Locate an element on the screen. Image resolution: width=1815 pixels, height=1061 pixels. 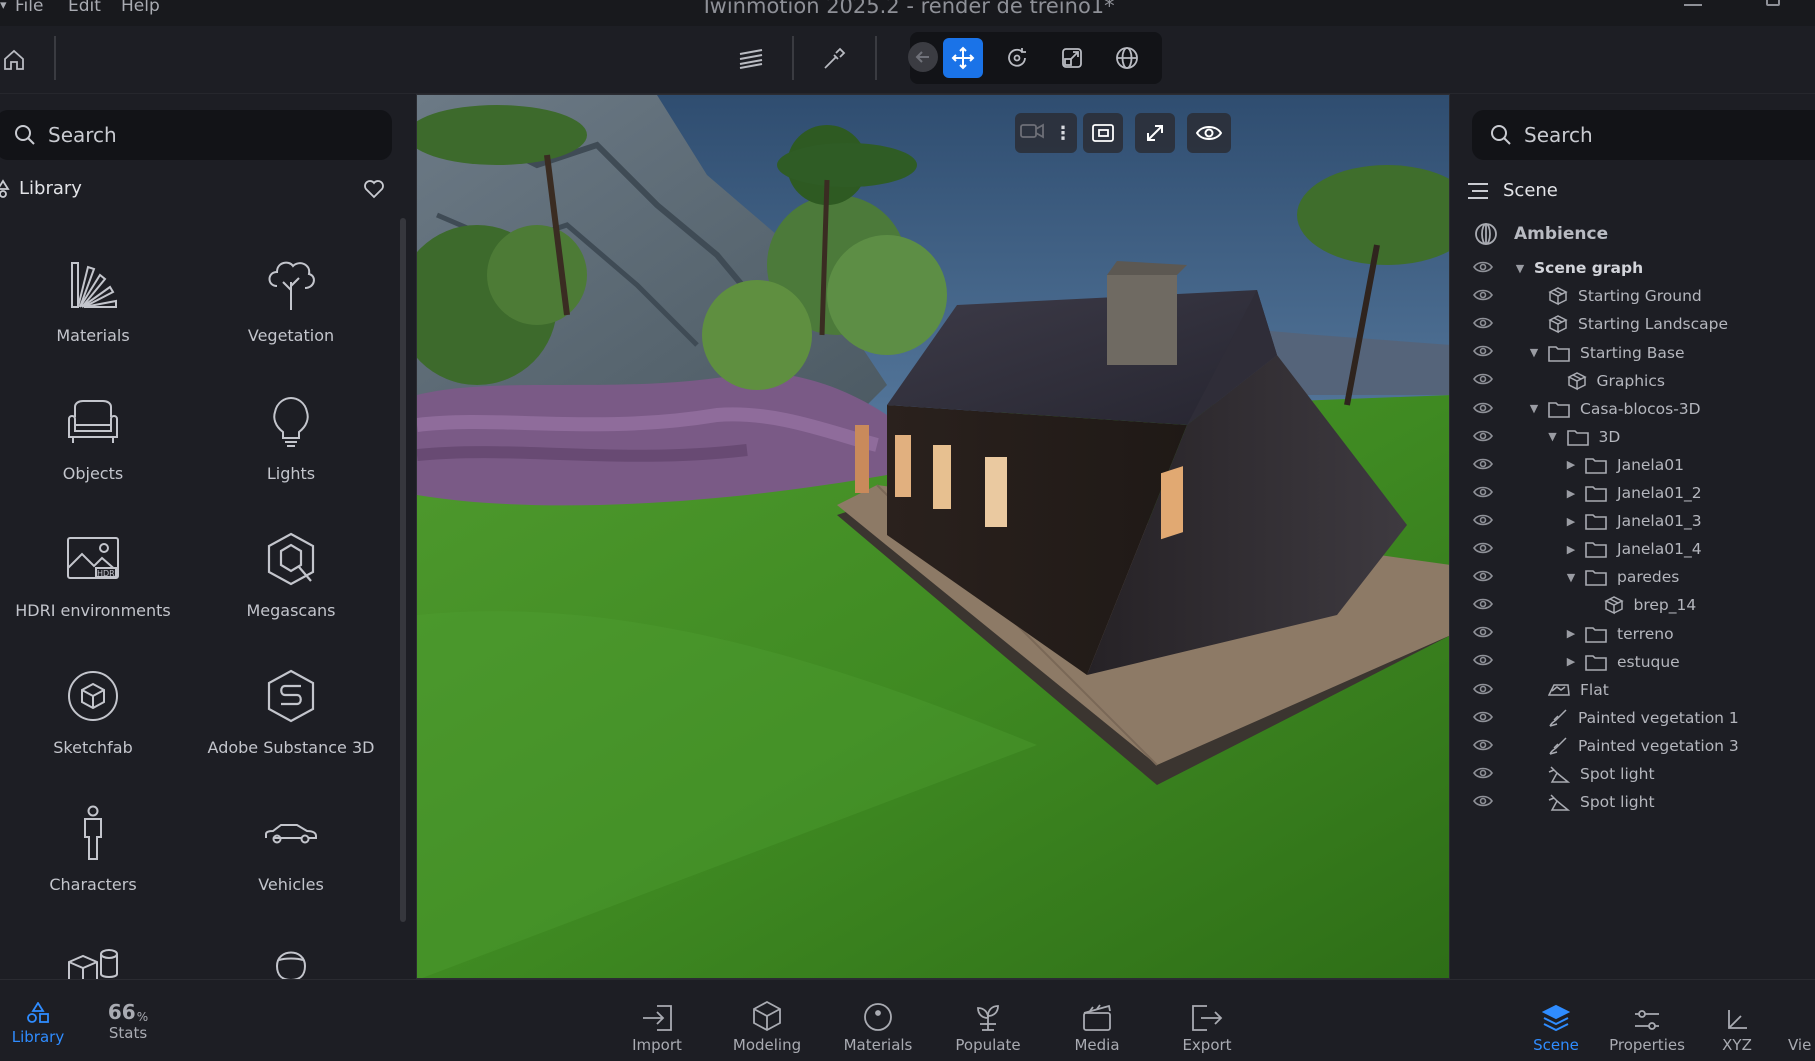
bottom-export-tab: Export is located at coordinates (1207, 1024).